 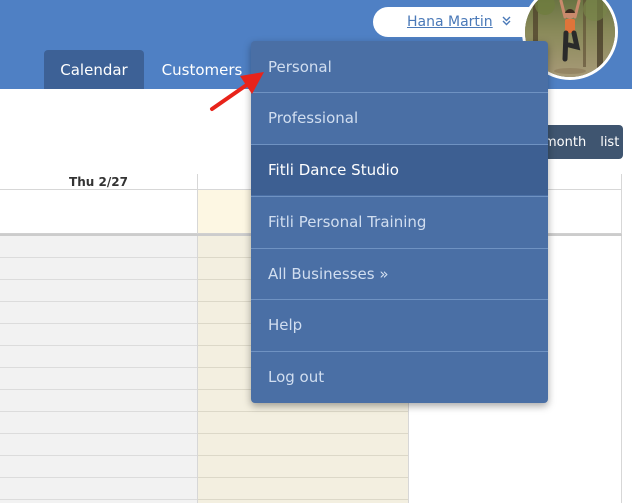 What do you see at coordinates (399, 66) in the screenshot?
I see `menu-item-personal: Personal` at bounding box center [399, 66].